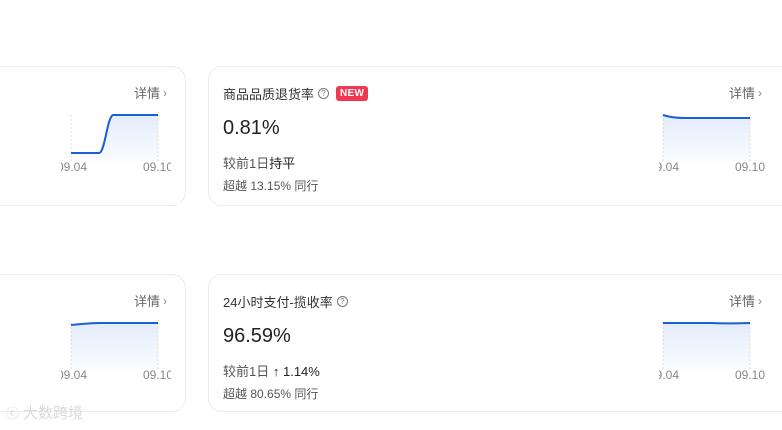  What do you see at coordinates (296, 93) in the screenshot?
I see `metric-title: 商品品质退货率 ? NEW` at bounding box center [296, 93].